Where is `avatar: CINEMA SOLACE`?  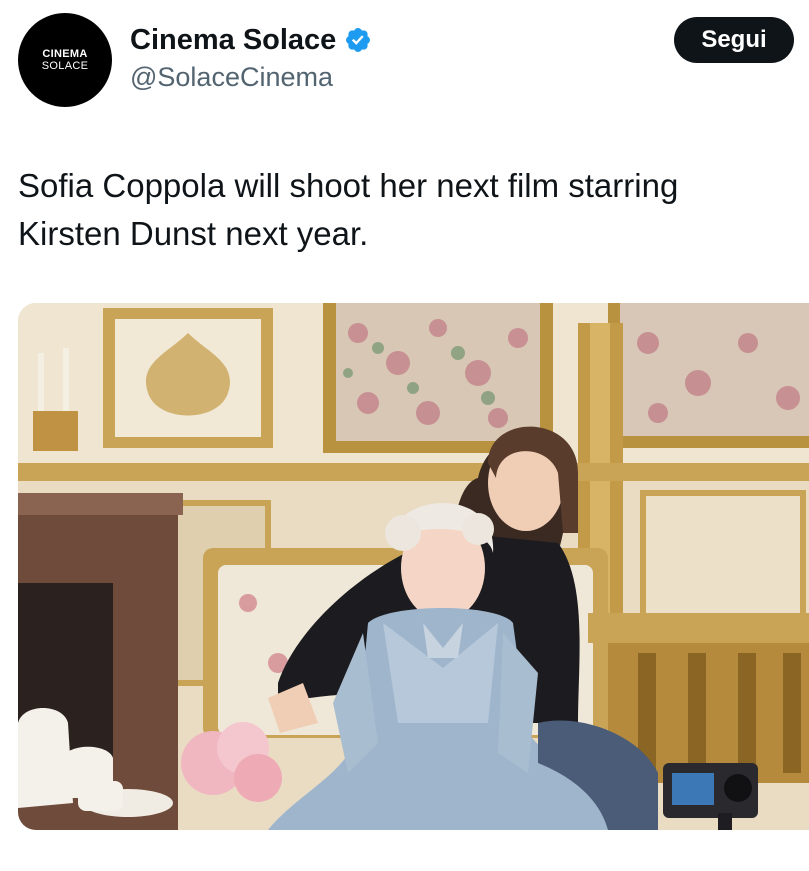
avatar: CINEMA SOLACE is located at coordinates (65, 60).